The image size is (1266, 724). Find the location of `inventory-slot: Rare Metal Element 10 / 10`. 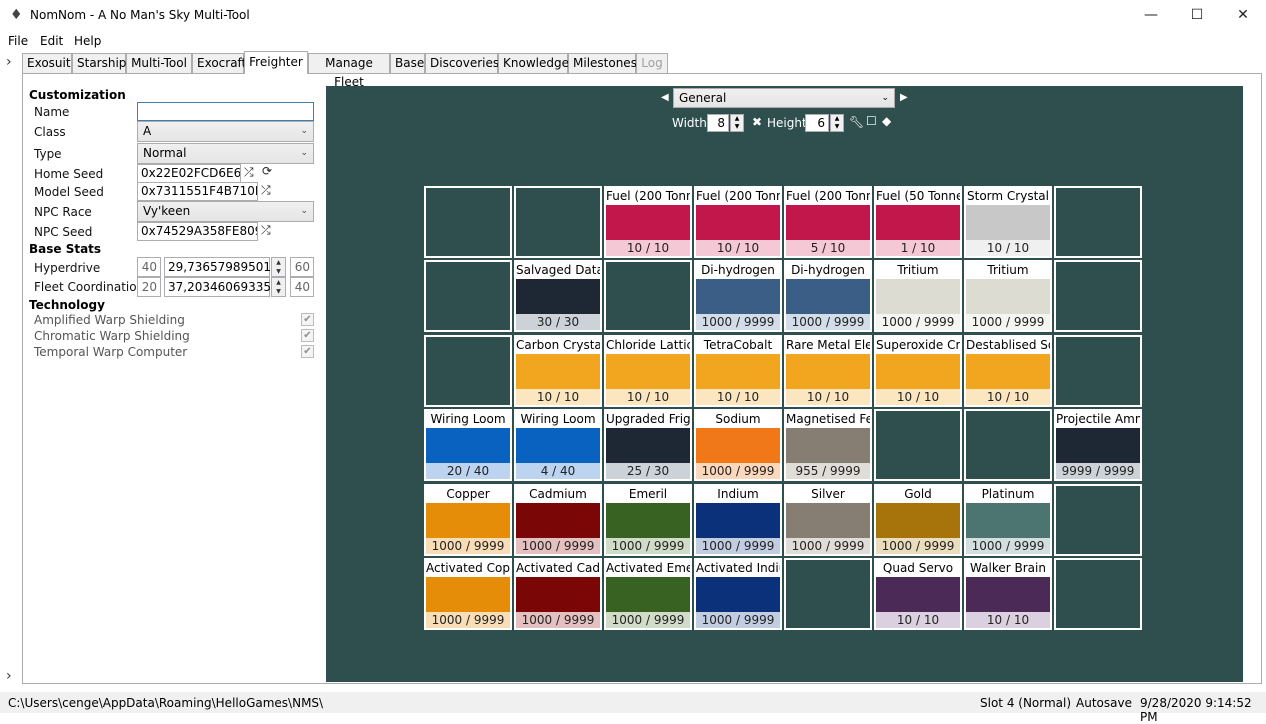

inventory-slot: Rare Metal Element 10 / 10 is located at coordinates (828, 371).